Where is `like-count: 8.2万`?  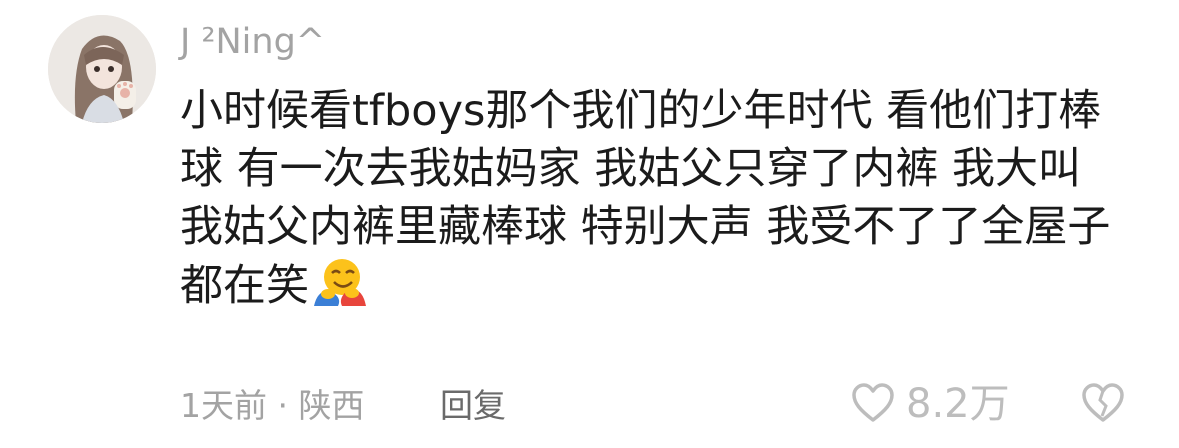
like-count: 8.2万 is located at coordinates (958, 404).